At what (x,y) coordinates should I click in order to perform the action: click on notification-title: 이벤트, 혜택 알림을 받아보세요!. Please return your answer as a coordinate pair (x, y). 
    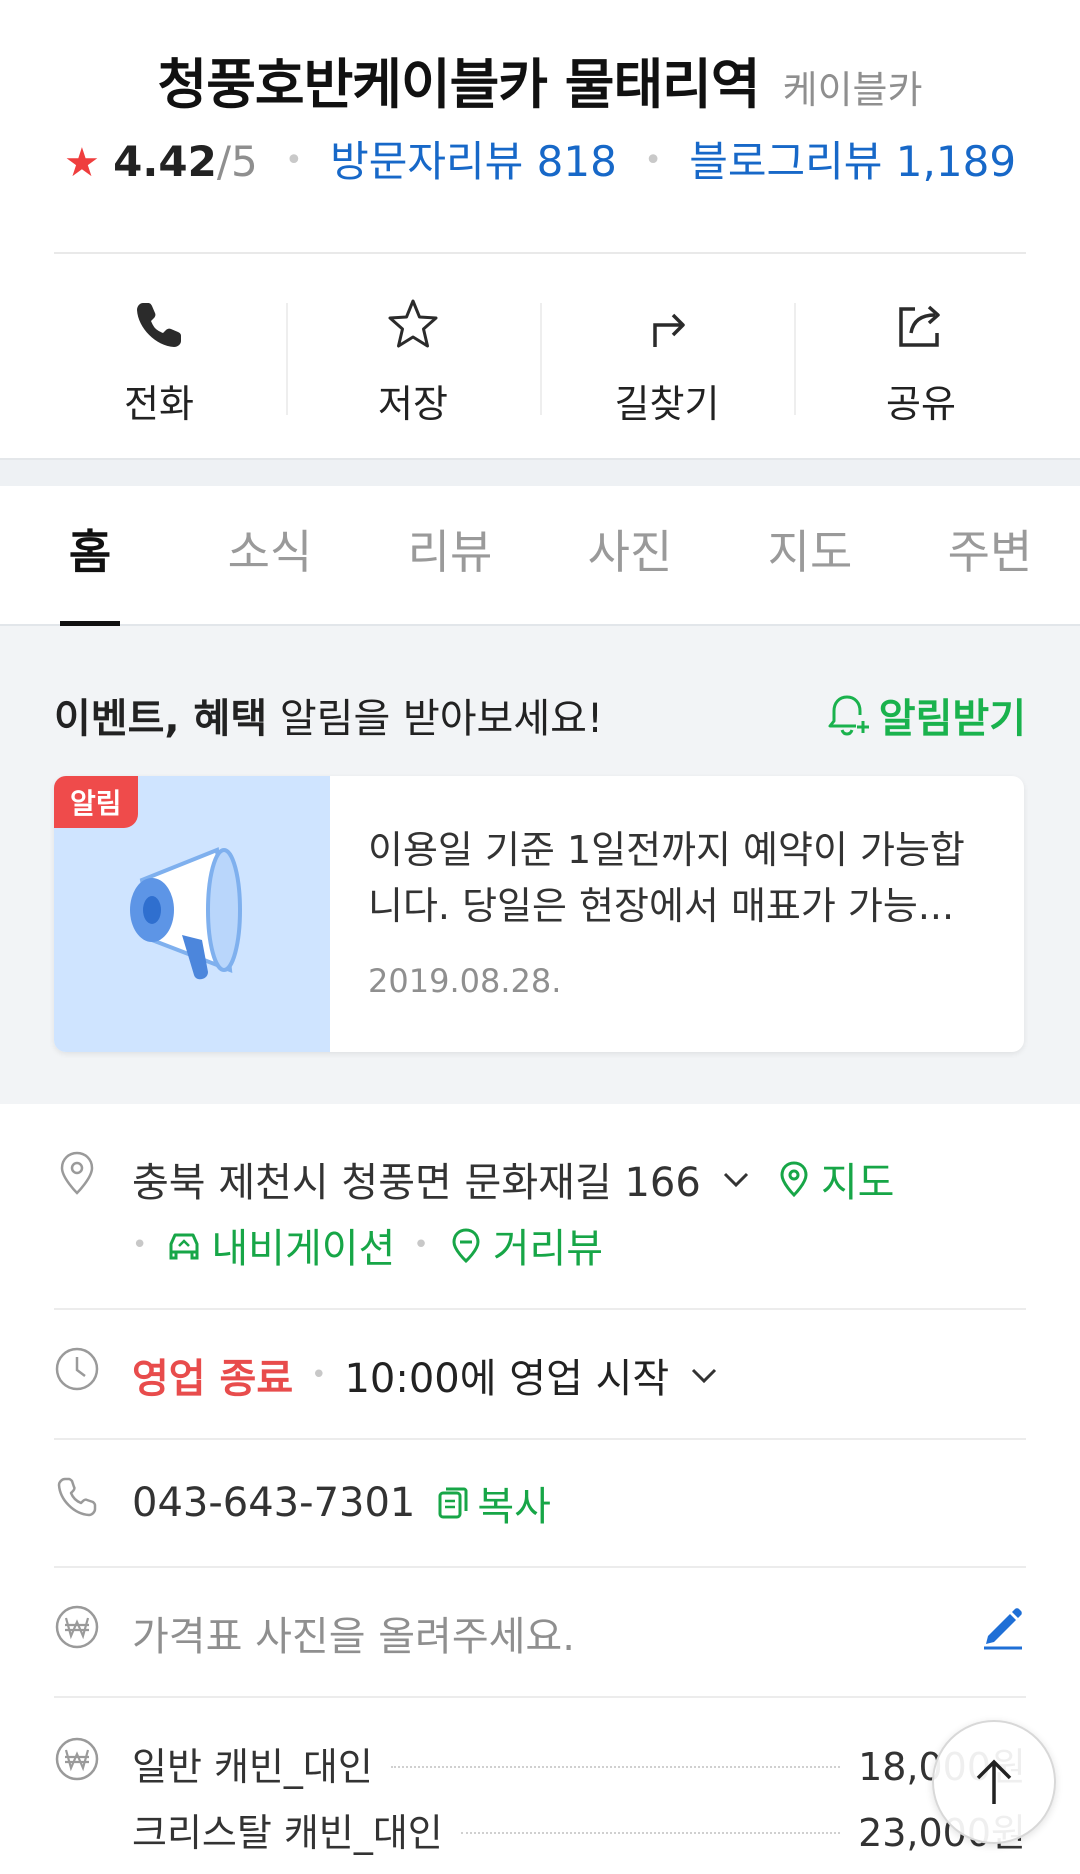
    Looking at the image, I should click on (328, 715).